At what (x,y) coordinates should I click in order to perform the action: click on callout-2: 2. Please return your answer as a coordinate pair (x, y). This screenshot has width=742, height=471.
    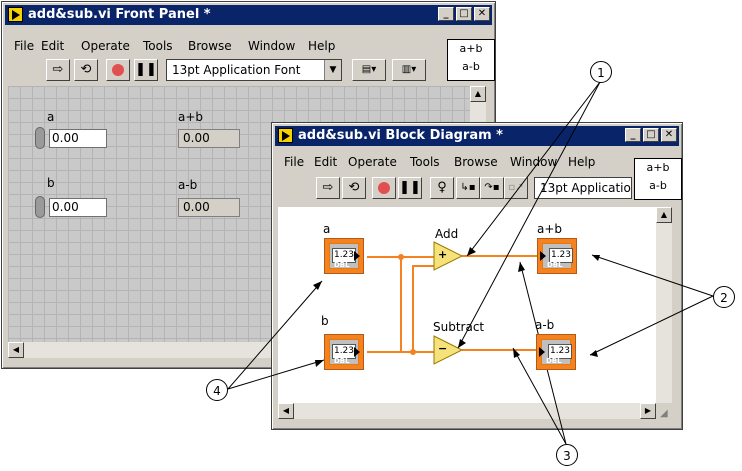
    Looking at the image, I should click on (724, 297).